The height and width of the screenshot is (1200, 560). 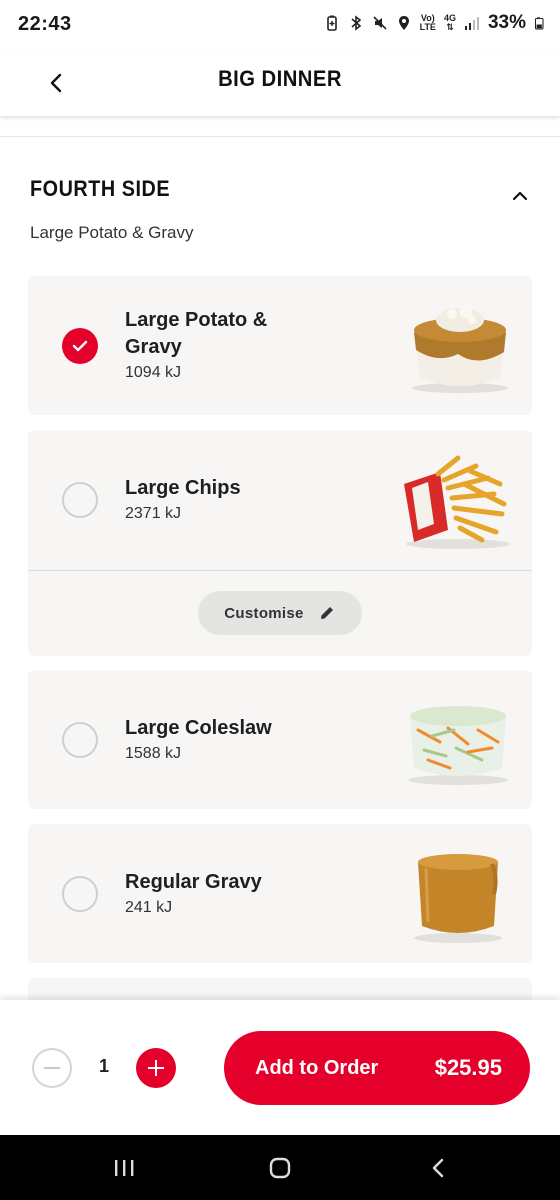 I want to click on minus-icon, so click(x=52, y=1068).